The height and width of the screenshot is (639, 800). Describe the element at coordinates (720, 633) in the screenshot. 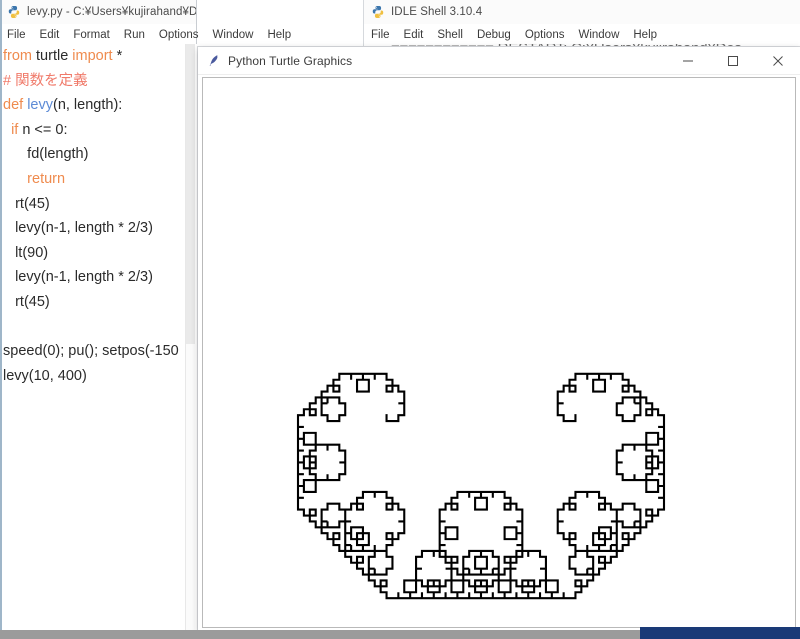

I see `taskbar-accent` at that location.